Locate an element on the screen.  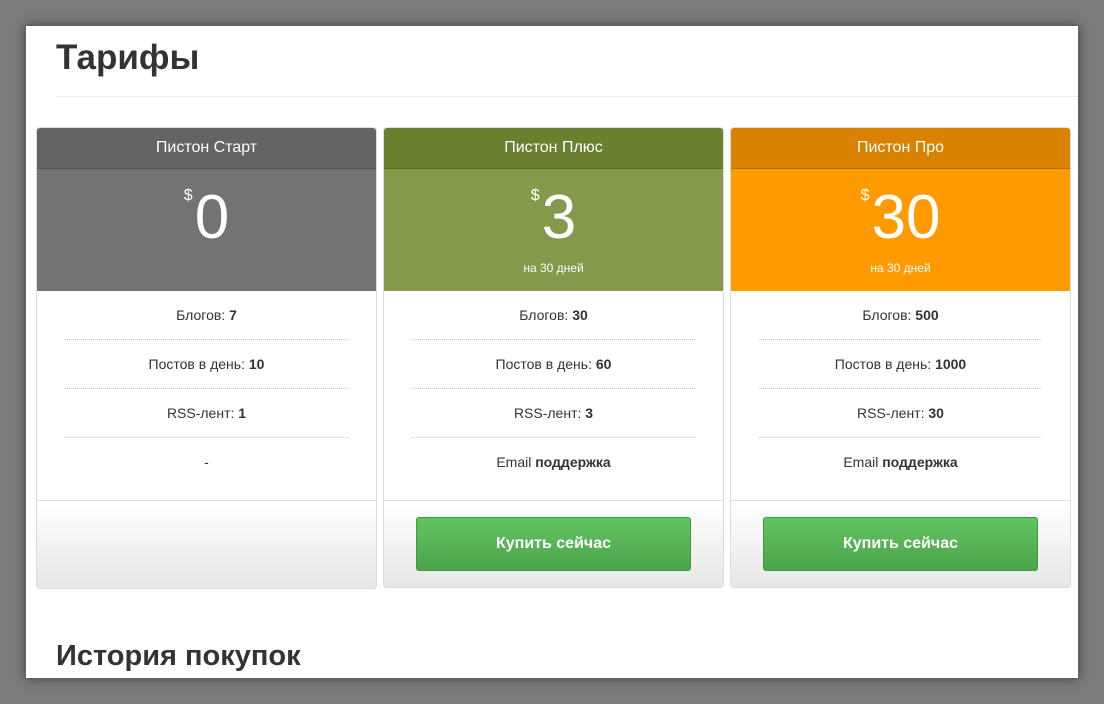
plan-price: 3 is located at coordinates (559, 217).